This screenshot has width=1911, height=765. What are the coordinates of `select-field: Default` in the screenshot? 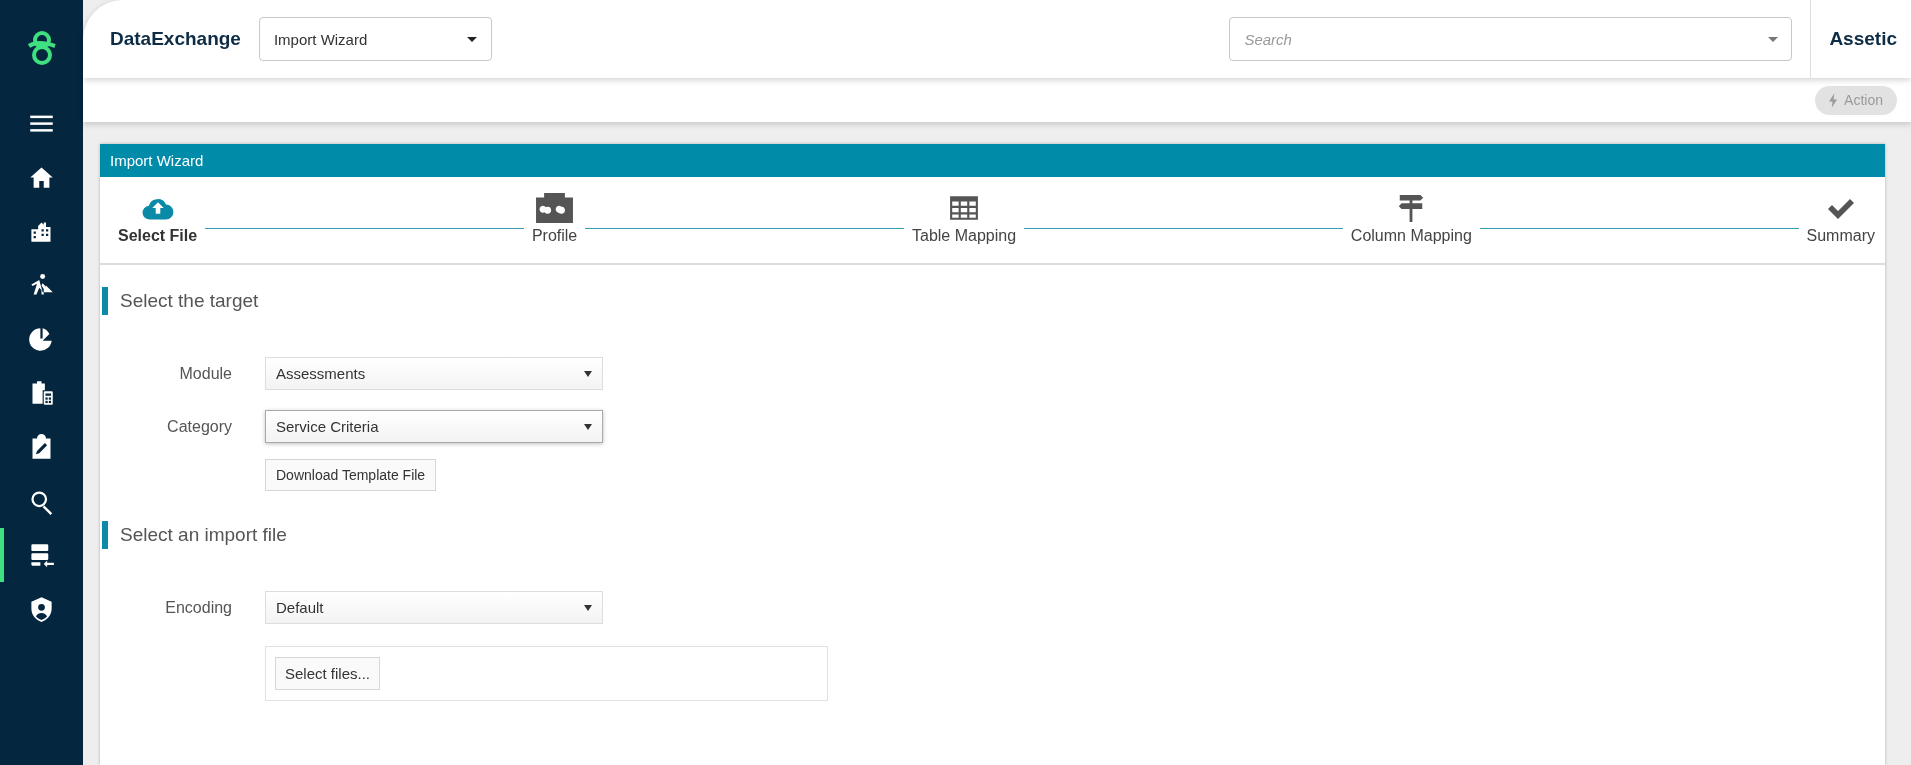 It's located at (434, 607).